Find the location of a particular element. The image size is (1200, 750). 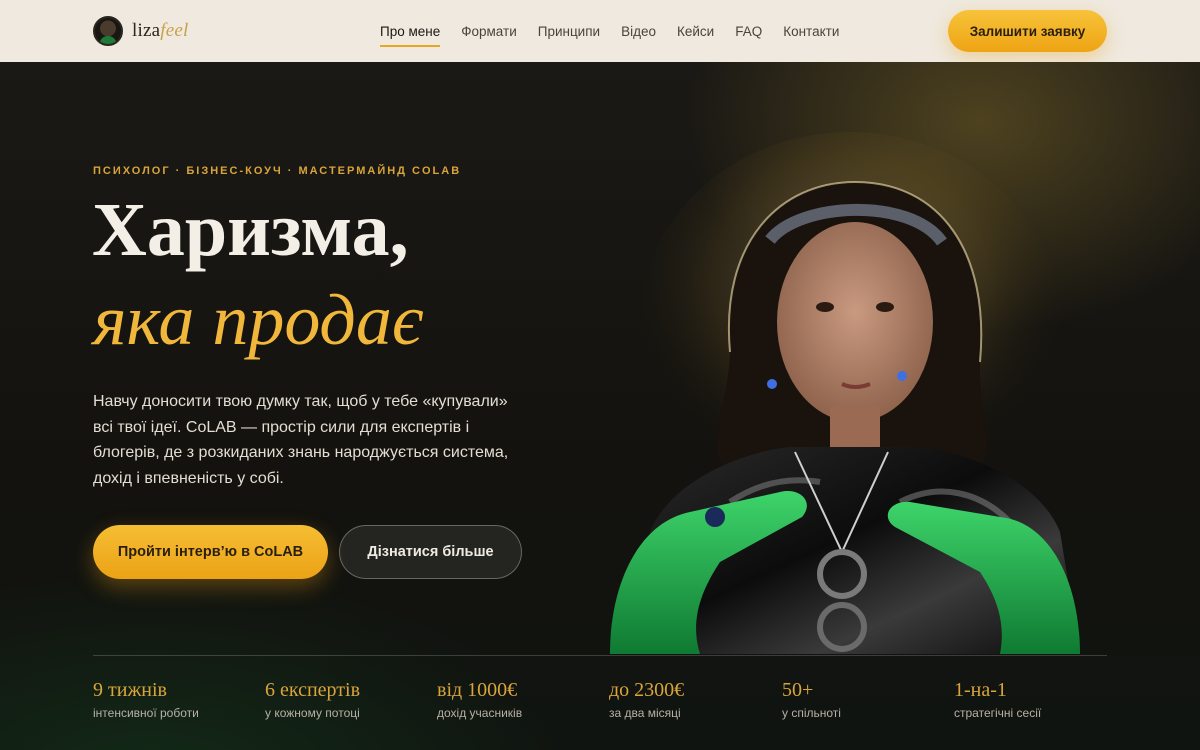

interview-colab-button: Пройти інтерв’ю в CoLAB is located at coordinates (210, 552).